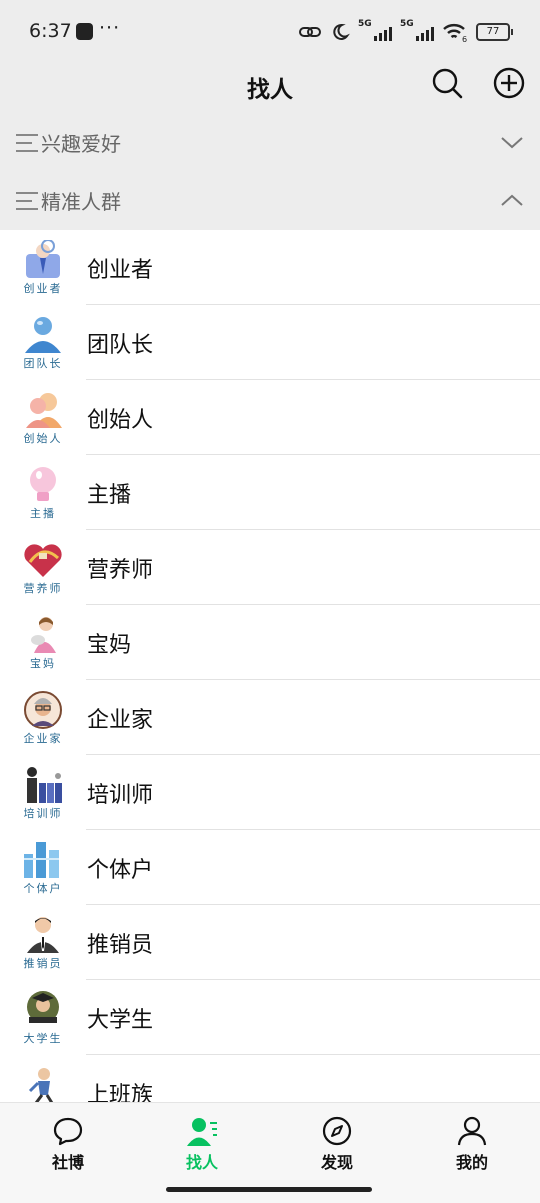 This screenshot has height=1203, width=540. I want to click on icon-caption: 推销员, so click(43, 963).